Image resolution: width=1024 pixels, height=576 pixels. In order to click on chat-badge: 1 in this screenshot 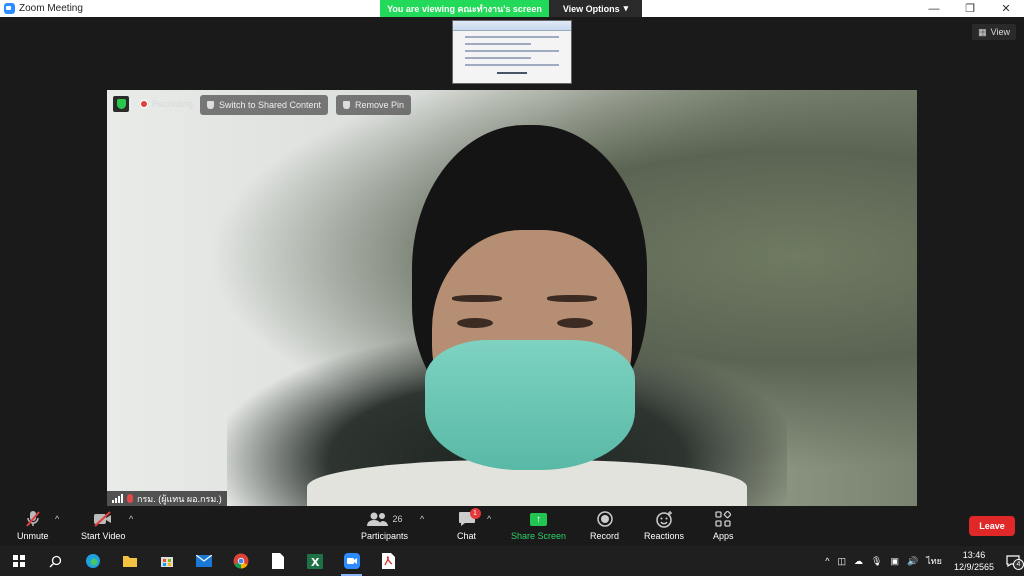, I will do `click(475, 513)`.